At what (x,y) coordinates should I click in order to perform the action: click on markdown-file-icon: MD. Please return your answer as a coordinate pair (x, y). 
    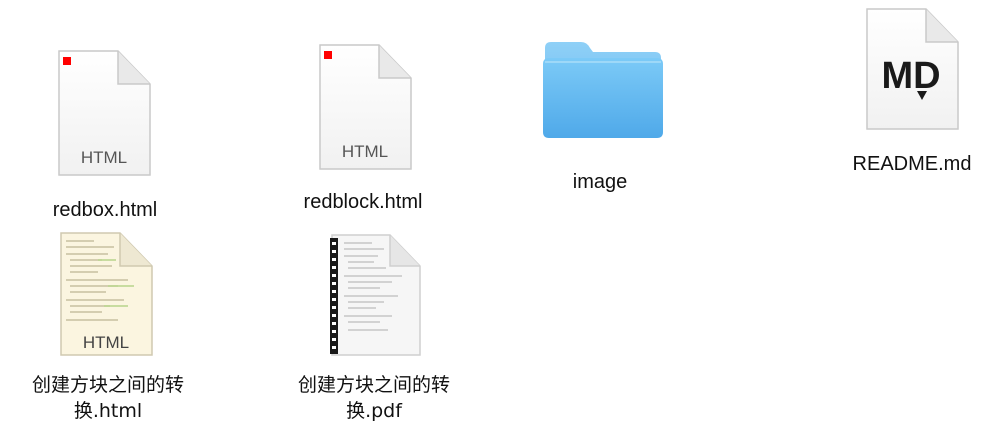
    Looking at the image, I should click on (912, 70).